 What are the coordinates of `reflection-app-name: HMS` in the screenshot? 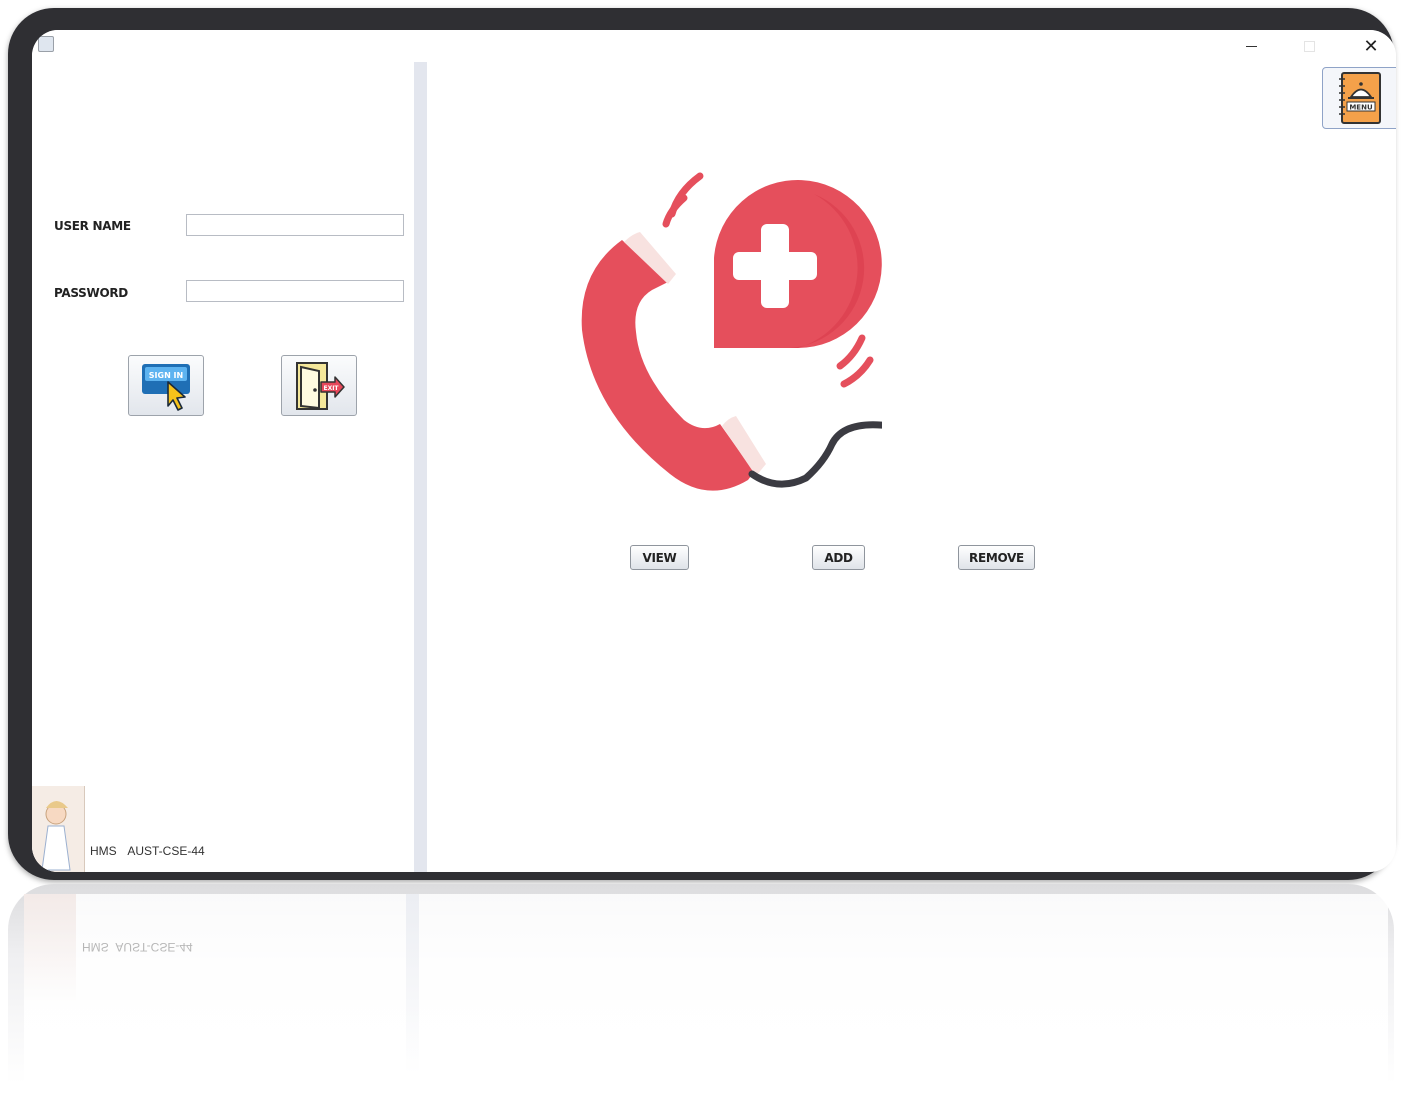 It's located at (95, 947).